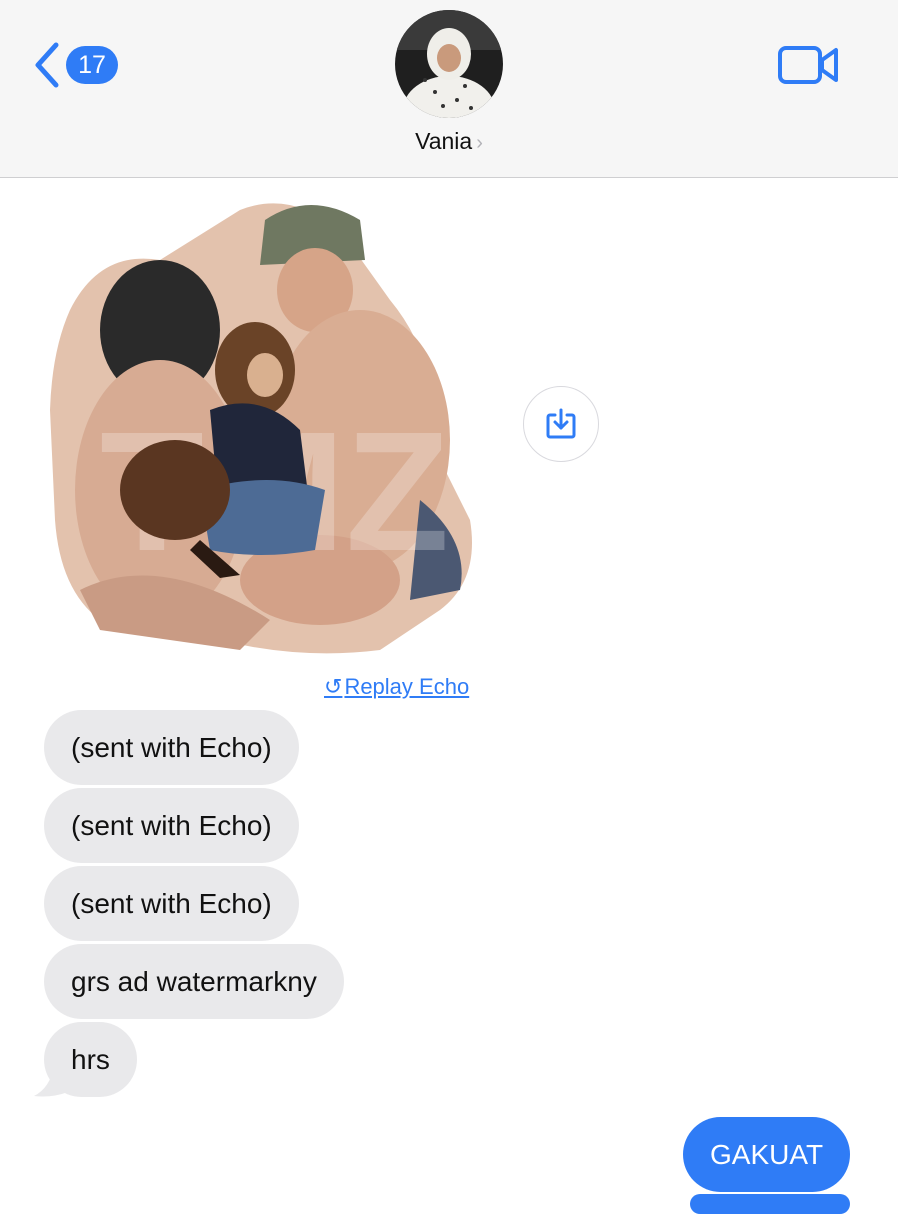 The width and height of the screenshot is (898, 1214). I want to click on save-image-button, so click(561, 424).